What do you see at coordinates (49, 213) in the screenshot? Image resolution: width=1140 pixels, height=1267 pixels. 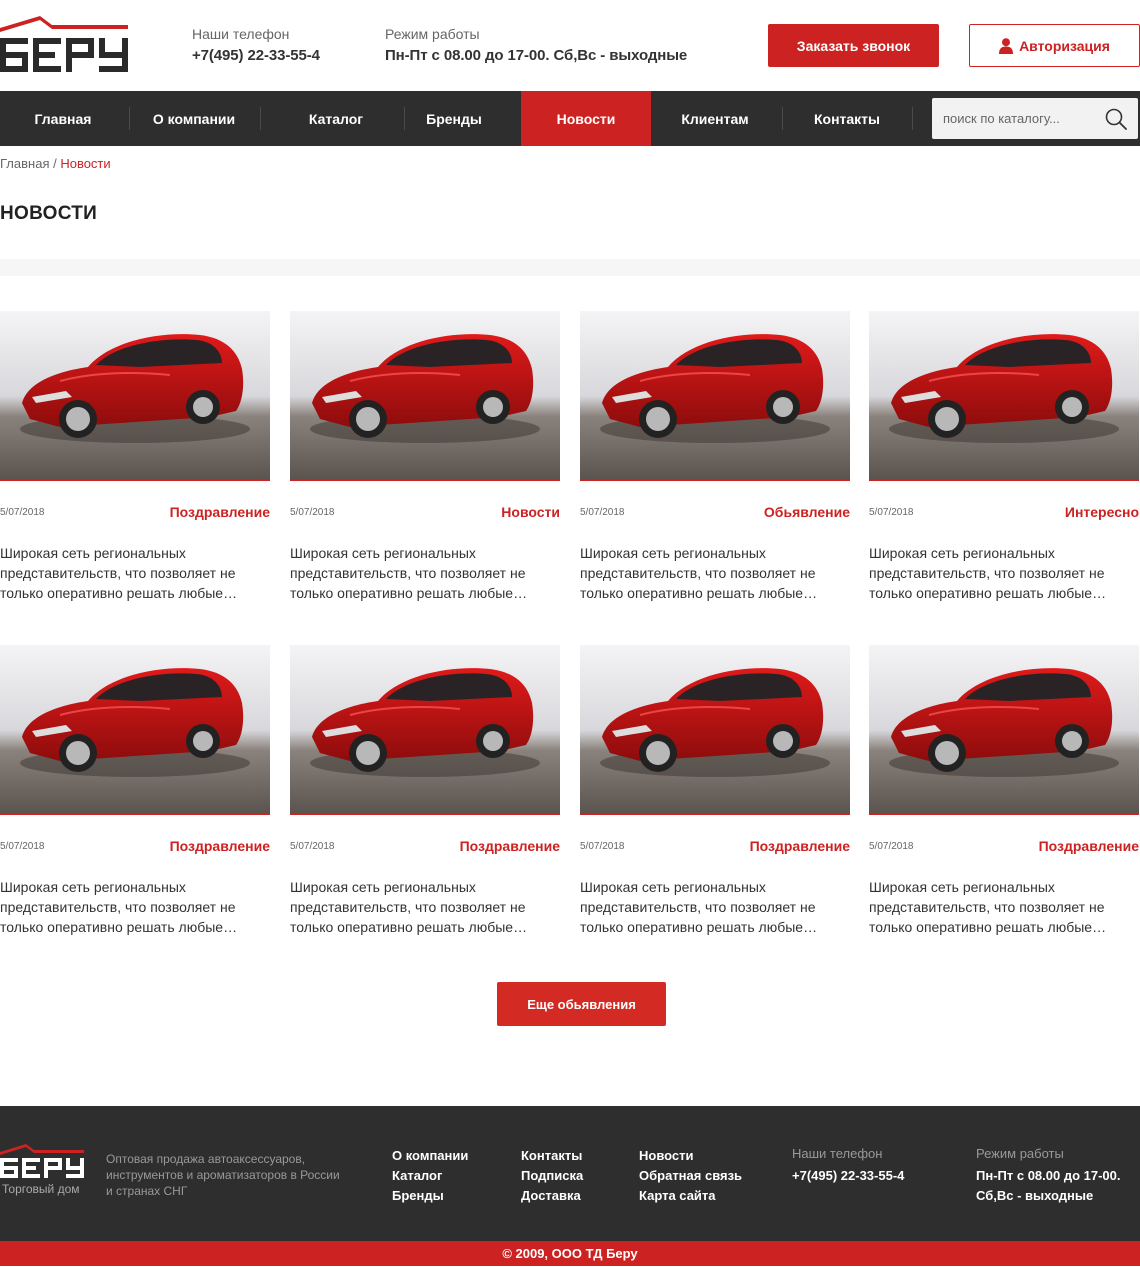 I see `page-title: НОВОСТИ` at bounding box center [49, 213].